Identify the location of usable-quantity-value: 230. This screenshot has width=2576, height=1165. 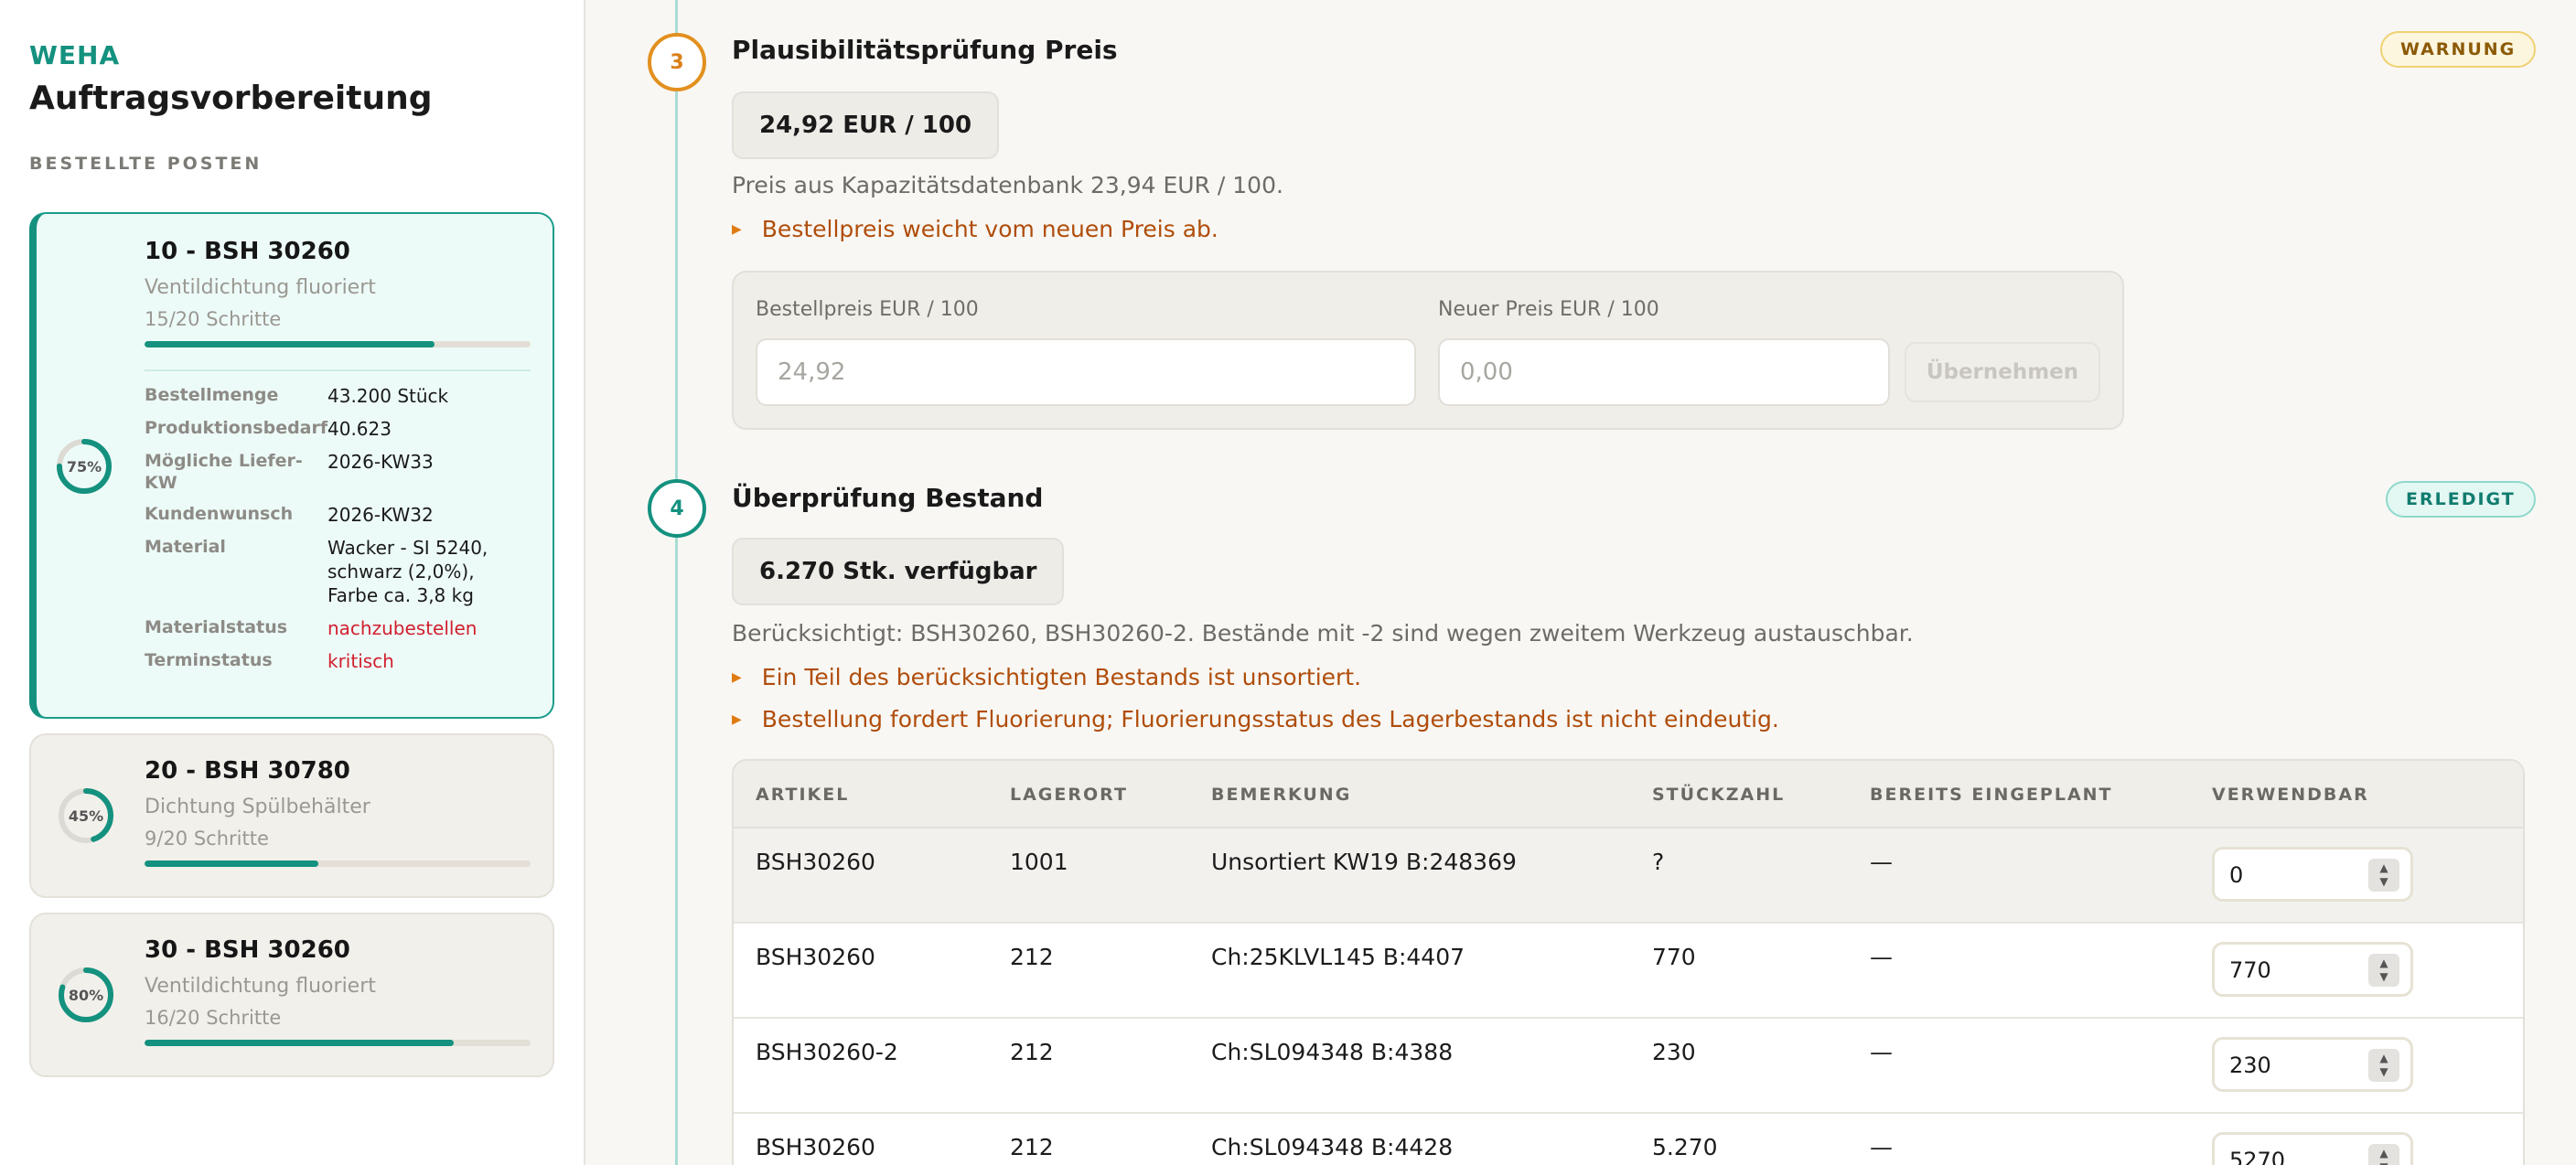
(2250, 1066).